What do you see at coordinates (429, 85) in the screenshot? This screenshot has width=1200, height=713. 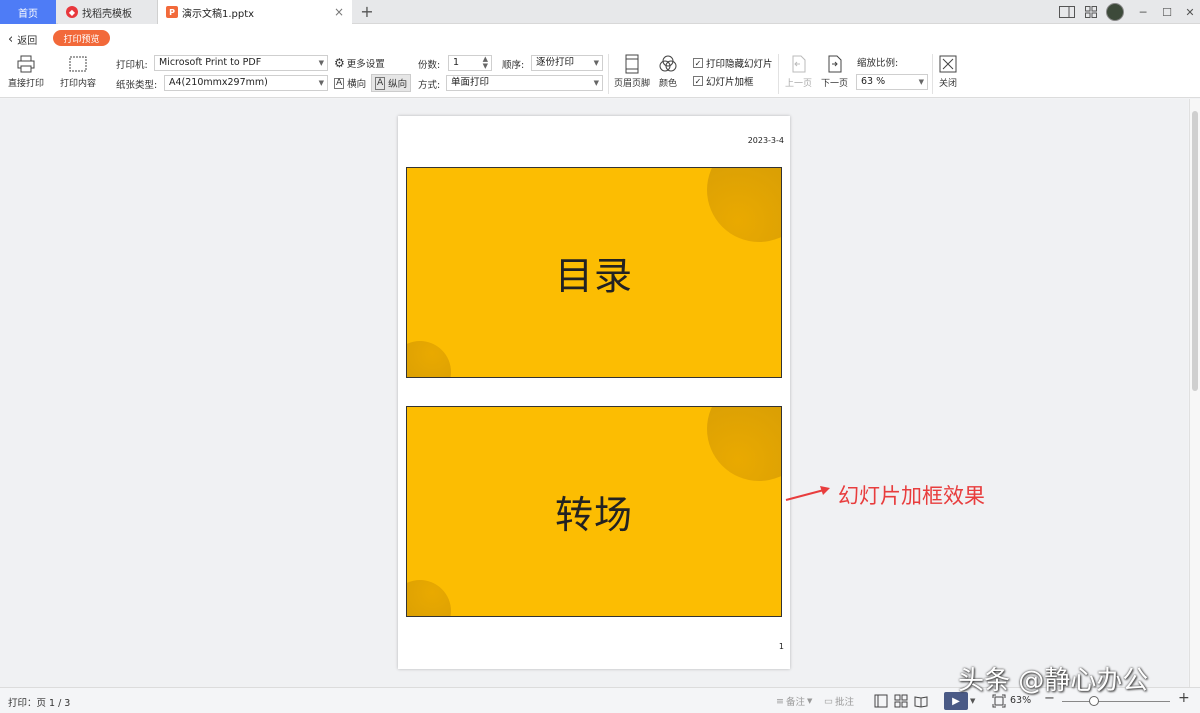 I see `mode-label: 方式:` at bounding box center [429, 85].